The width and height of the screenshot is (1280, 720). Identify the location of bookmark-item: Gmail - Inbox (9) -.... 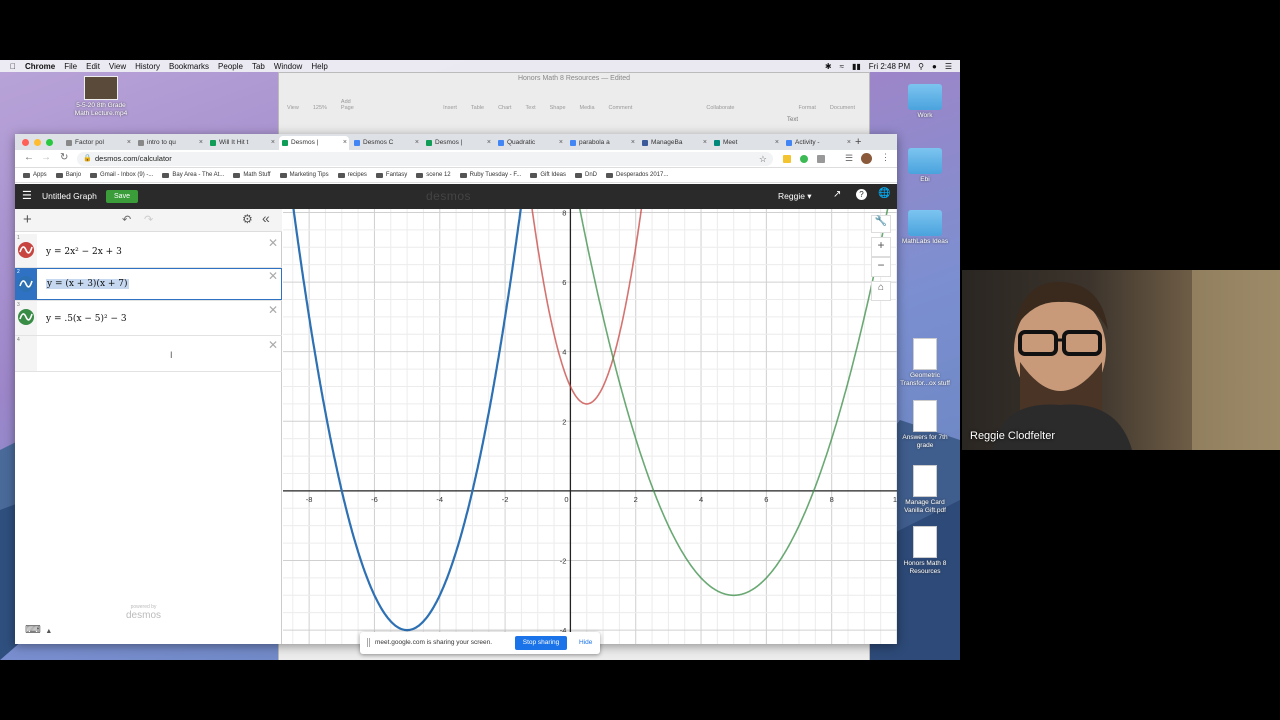
(121, 175).